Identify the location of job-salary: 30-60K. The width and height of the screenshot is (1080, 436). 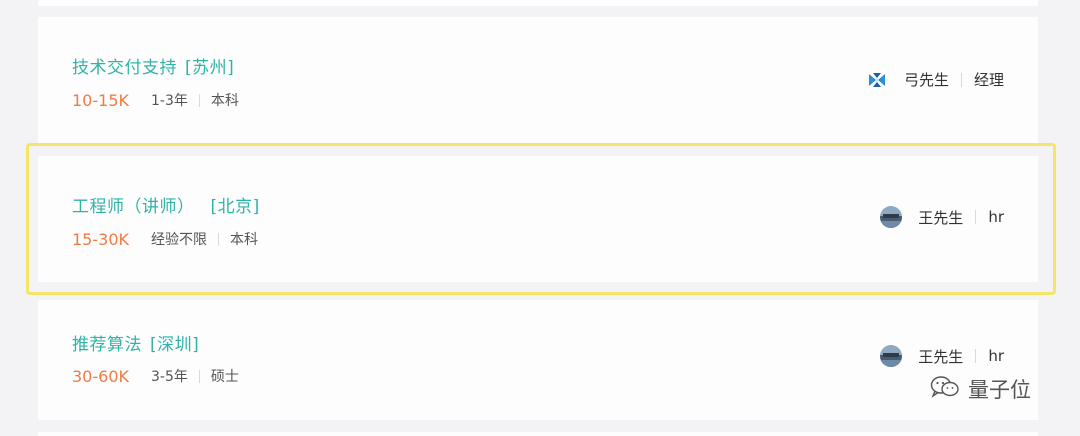
(100, 376).